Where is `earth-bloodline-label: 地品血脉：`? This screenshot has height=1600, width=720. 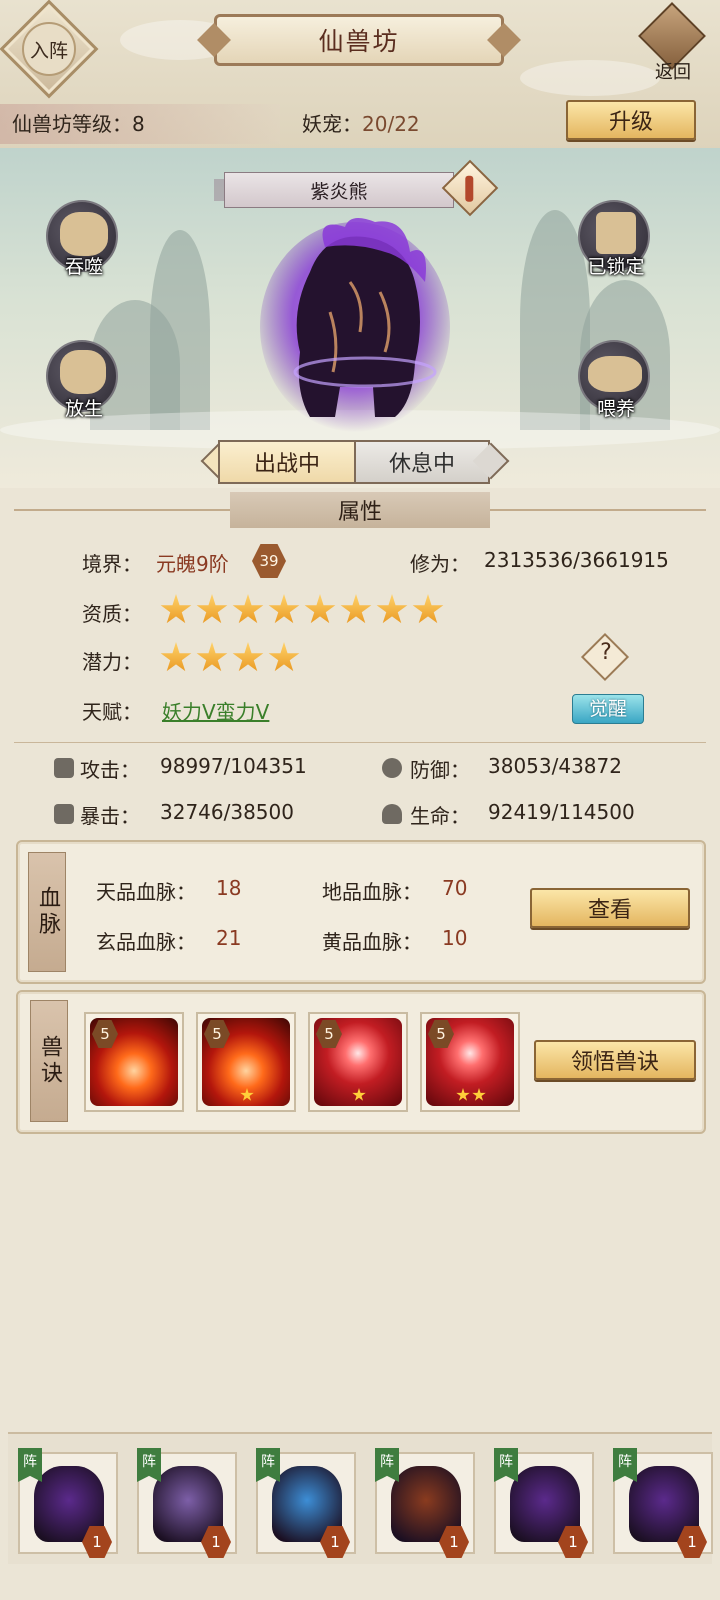
earth-bloodline-label: 地品血脉： is located at coordinates (372, 892).